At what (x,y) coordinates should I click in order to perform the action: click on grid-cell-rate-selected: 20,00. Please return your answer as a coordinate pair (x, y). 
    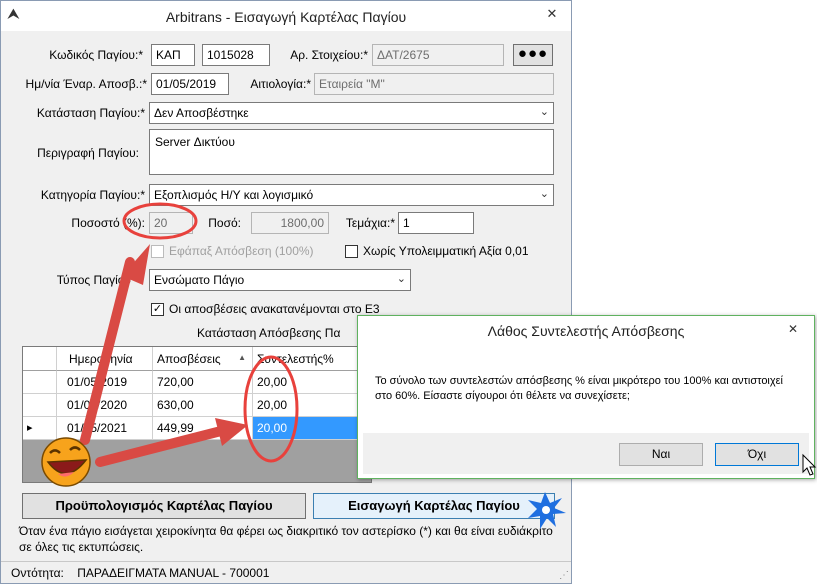
    Looking at the image, I should click on (312, 428).